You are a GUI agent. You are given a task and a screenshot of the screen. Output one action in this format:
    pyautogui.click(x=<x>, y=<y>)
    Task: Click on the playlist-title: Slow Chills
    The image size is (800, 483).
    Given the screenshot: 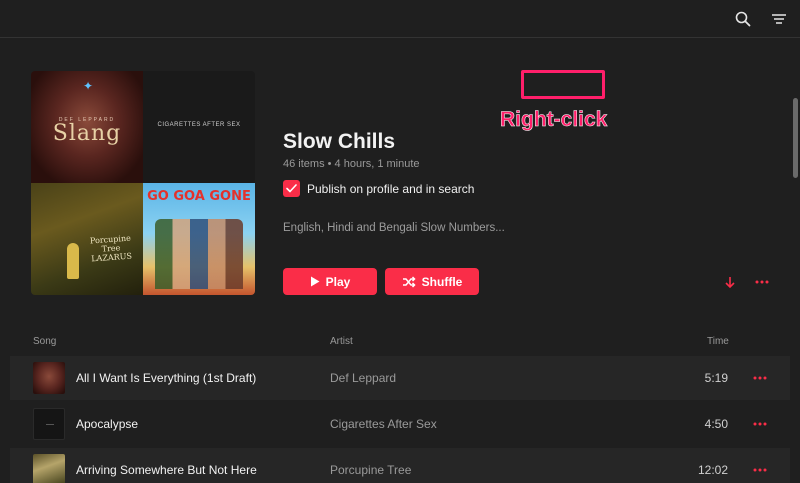 What is the action you would take?
    pyautogui.click(x=339, y=141)
    